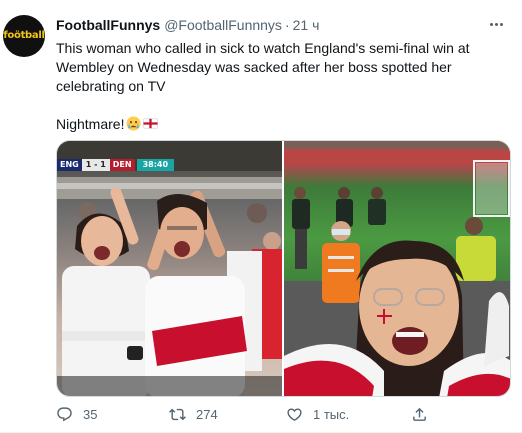 Image resolution: width=522 pixels, height=433 pixels. Describe the element at coordinates (151, 123) in the screenshot. I see `england-flag-emoji` at that location.